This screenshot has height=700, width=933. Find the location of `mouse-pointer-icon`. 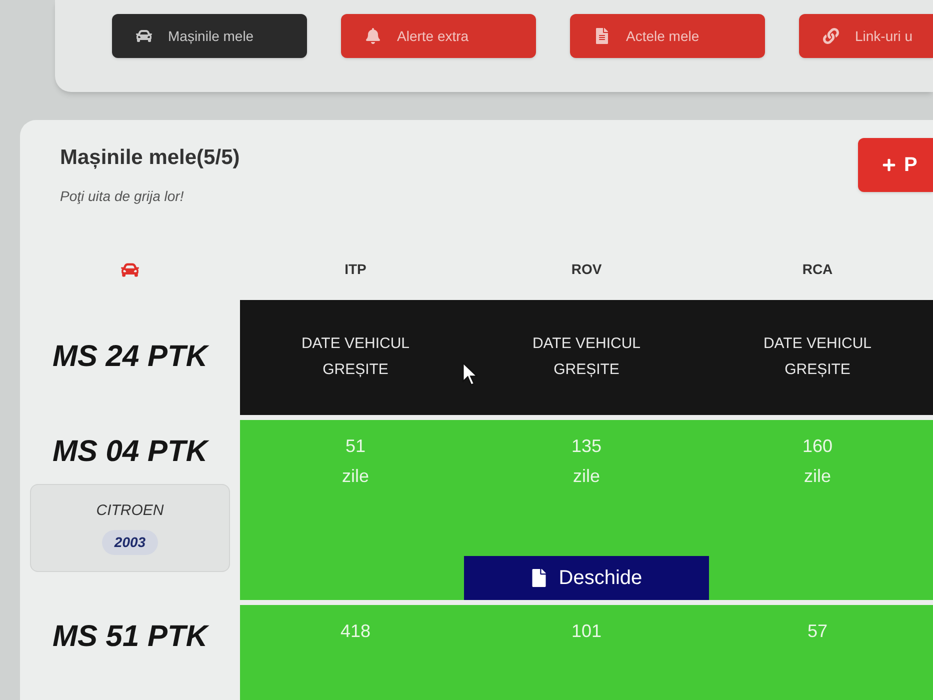

mouse-pointer-icon is located at coordinates (470, 374).